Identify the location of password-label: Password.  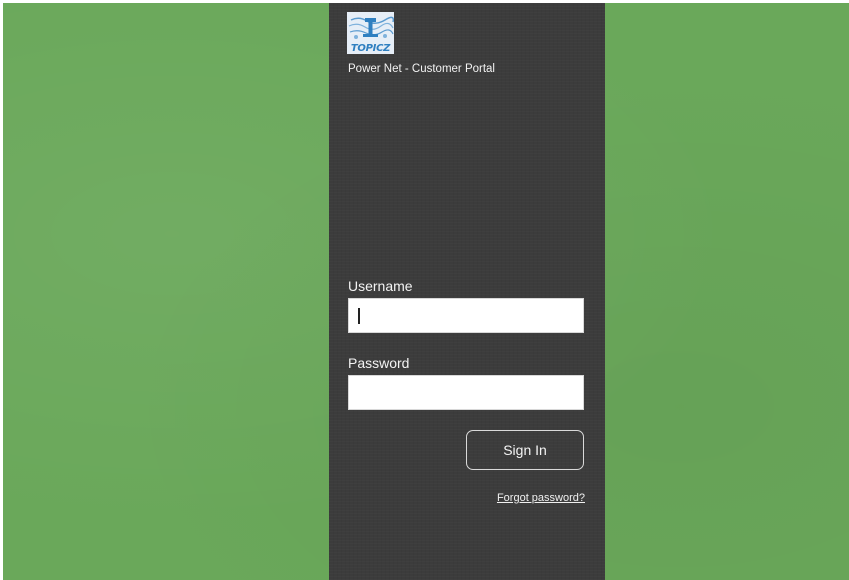
(379, 363).